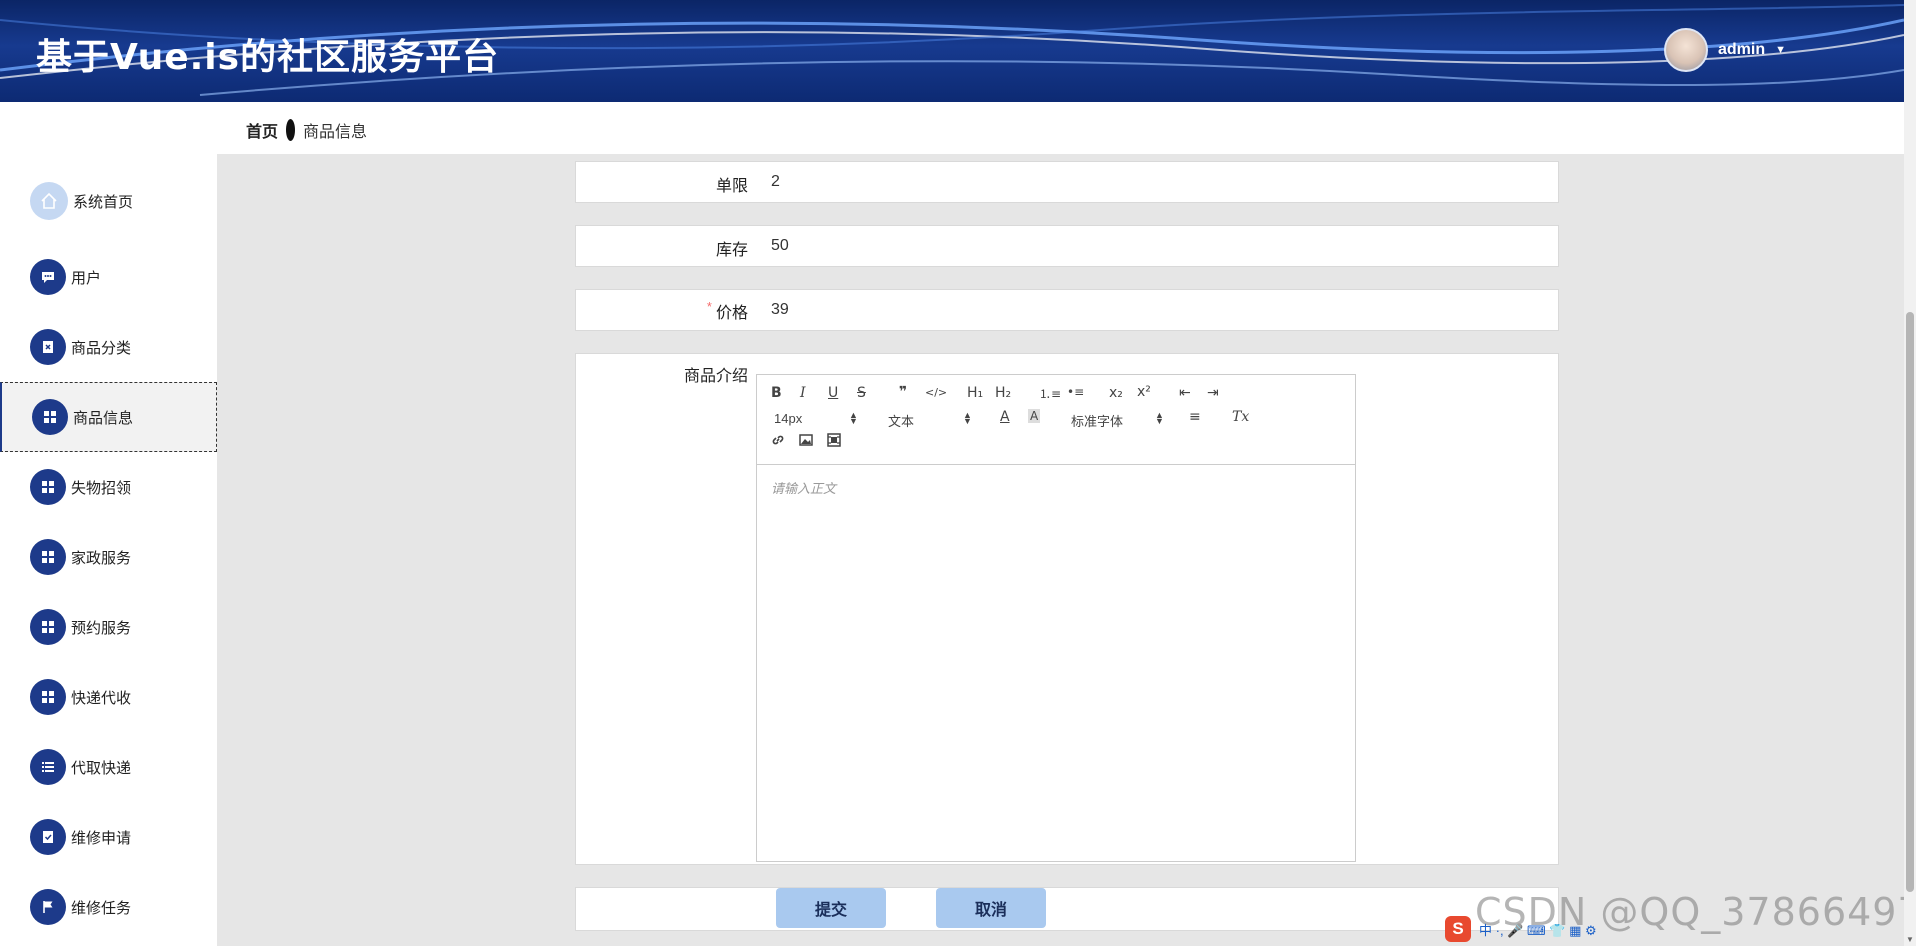 Image resolution: width=1916 pixels, height=946 pixels. I want to click on list-icon, so click(48, 767).